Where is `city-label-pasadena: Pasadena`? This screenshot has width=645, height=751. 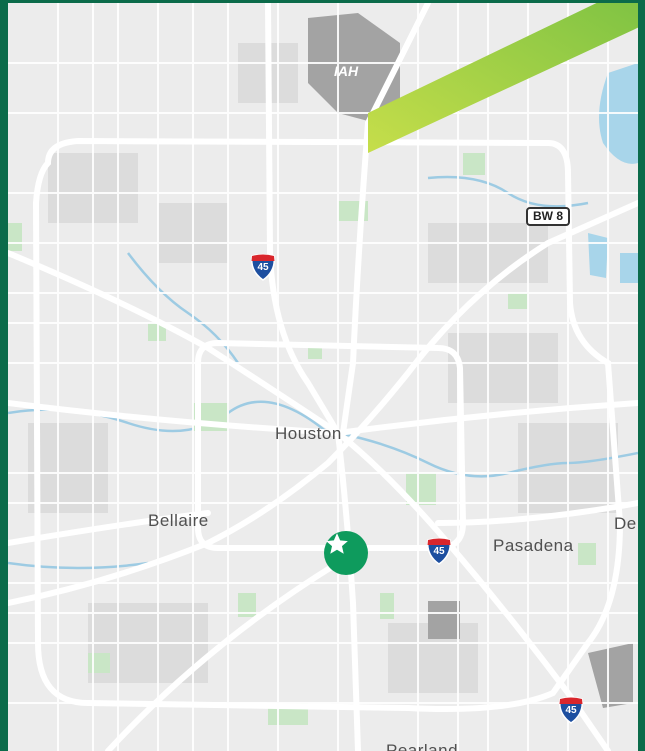
city-label-pasadena: Pasadena is located at coordinates (533, 545).